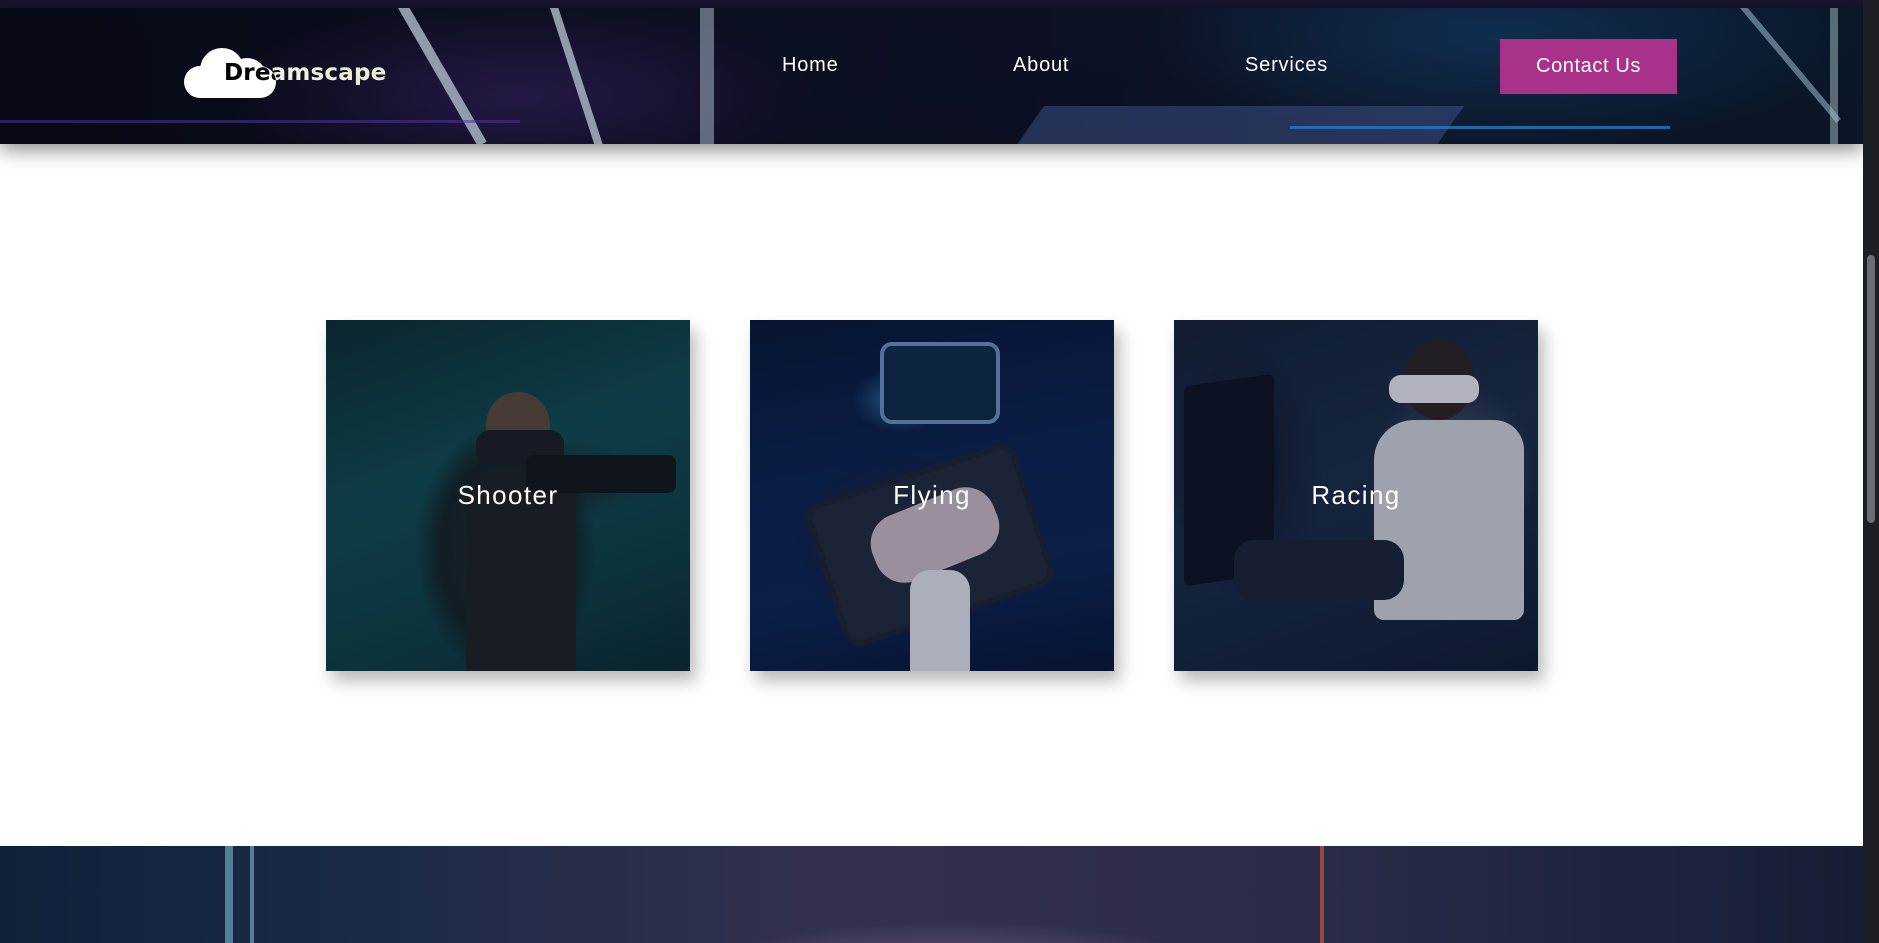 This screenshot has width=1879, height=943. I want to click on card-racing: Racing, so click(1356, 495).